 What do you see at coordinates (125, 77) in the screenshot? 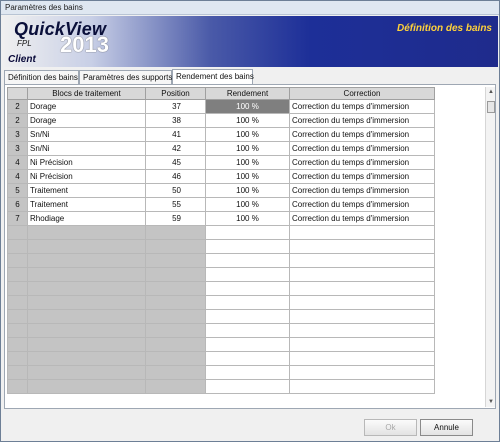
I see `tab-parametres-des-supports: Paramètres des supports` at bounding box center [125, 77].